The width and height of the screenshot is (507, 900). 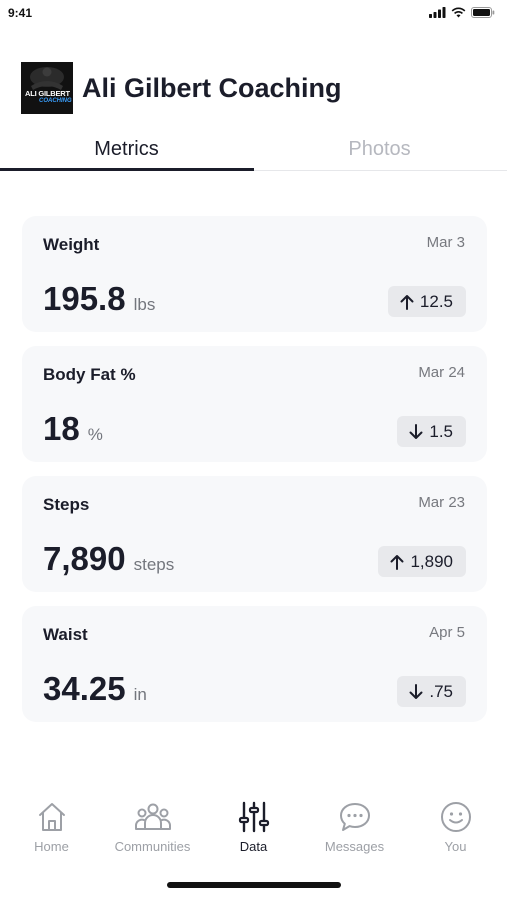 What do you see at coordinates (51, 846) in the screenshot?
I see `nav-label: Home` at bounding box center [51, 846].